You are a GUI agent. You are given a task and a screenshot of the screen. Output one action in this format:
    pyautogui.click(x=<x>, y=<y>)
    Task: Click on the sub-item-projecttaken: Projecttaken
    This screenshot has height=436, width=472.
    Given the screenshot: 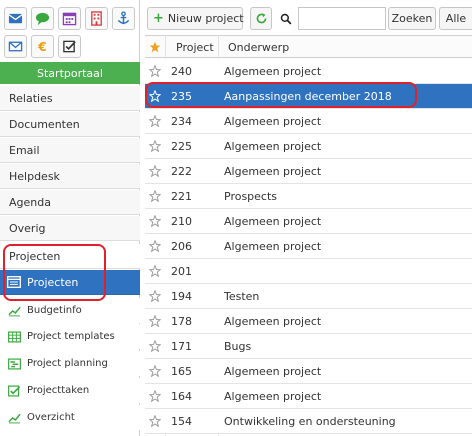 What is the action you would take?
    pyautogui.click(x=70, y=390)
    